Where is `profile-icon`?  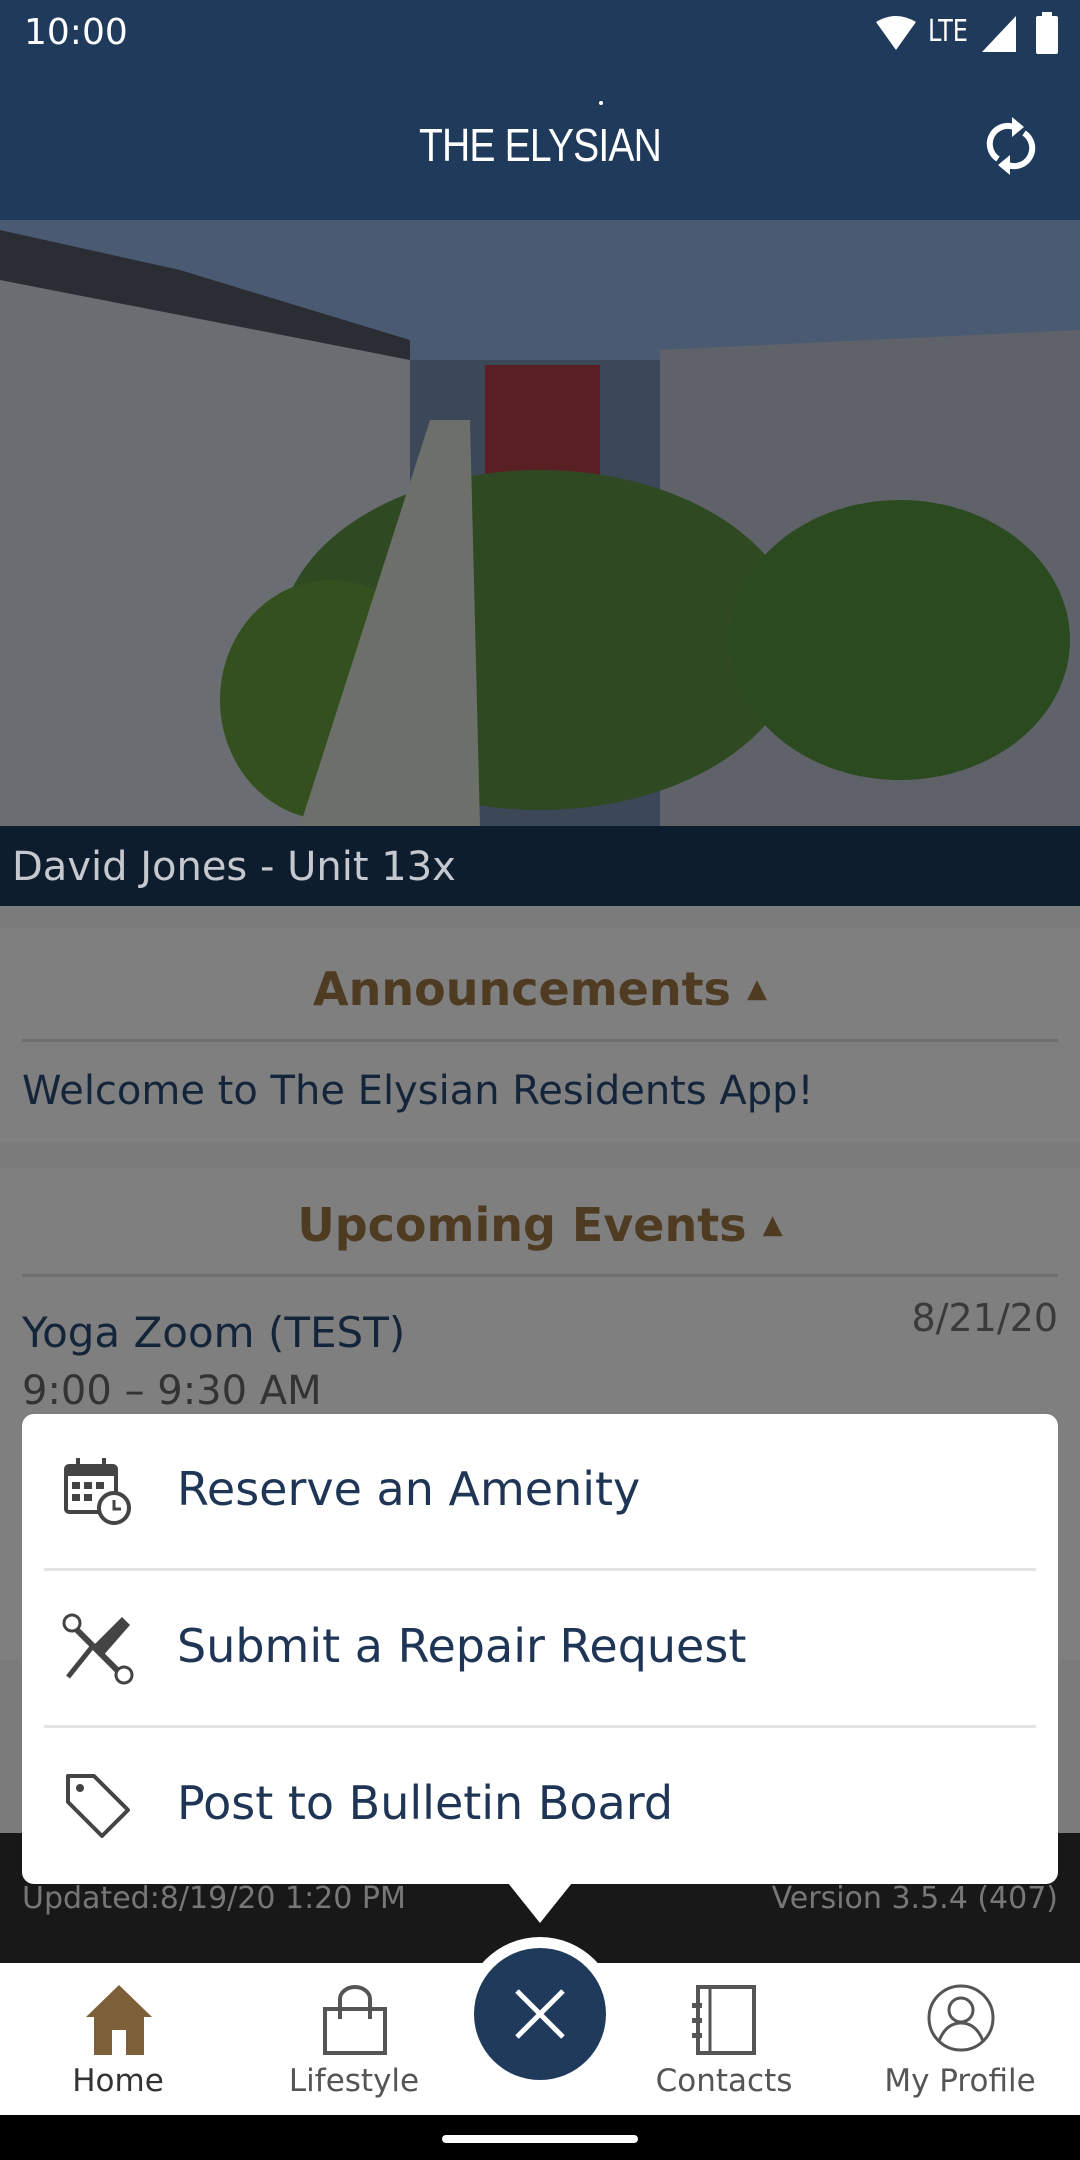 profile-icon is located at coordinates (961, 2018).